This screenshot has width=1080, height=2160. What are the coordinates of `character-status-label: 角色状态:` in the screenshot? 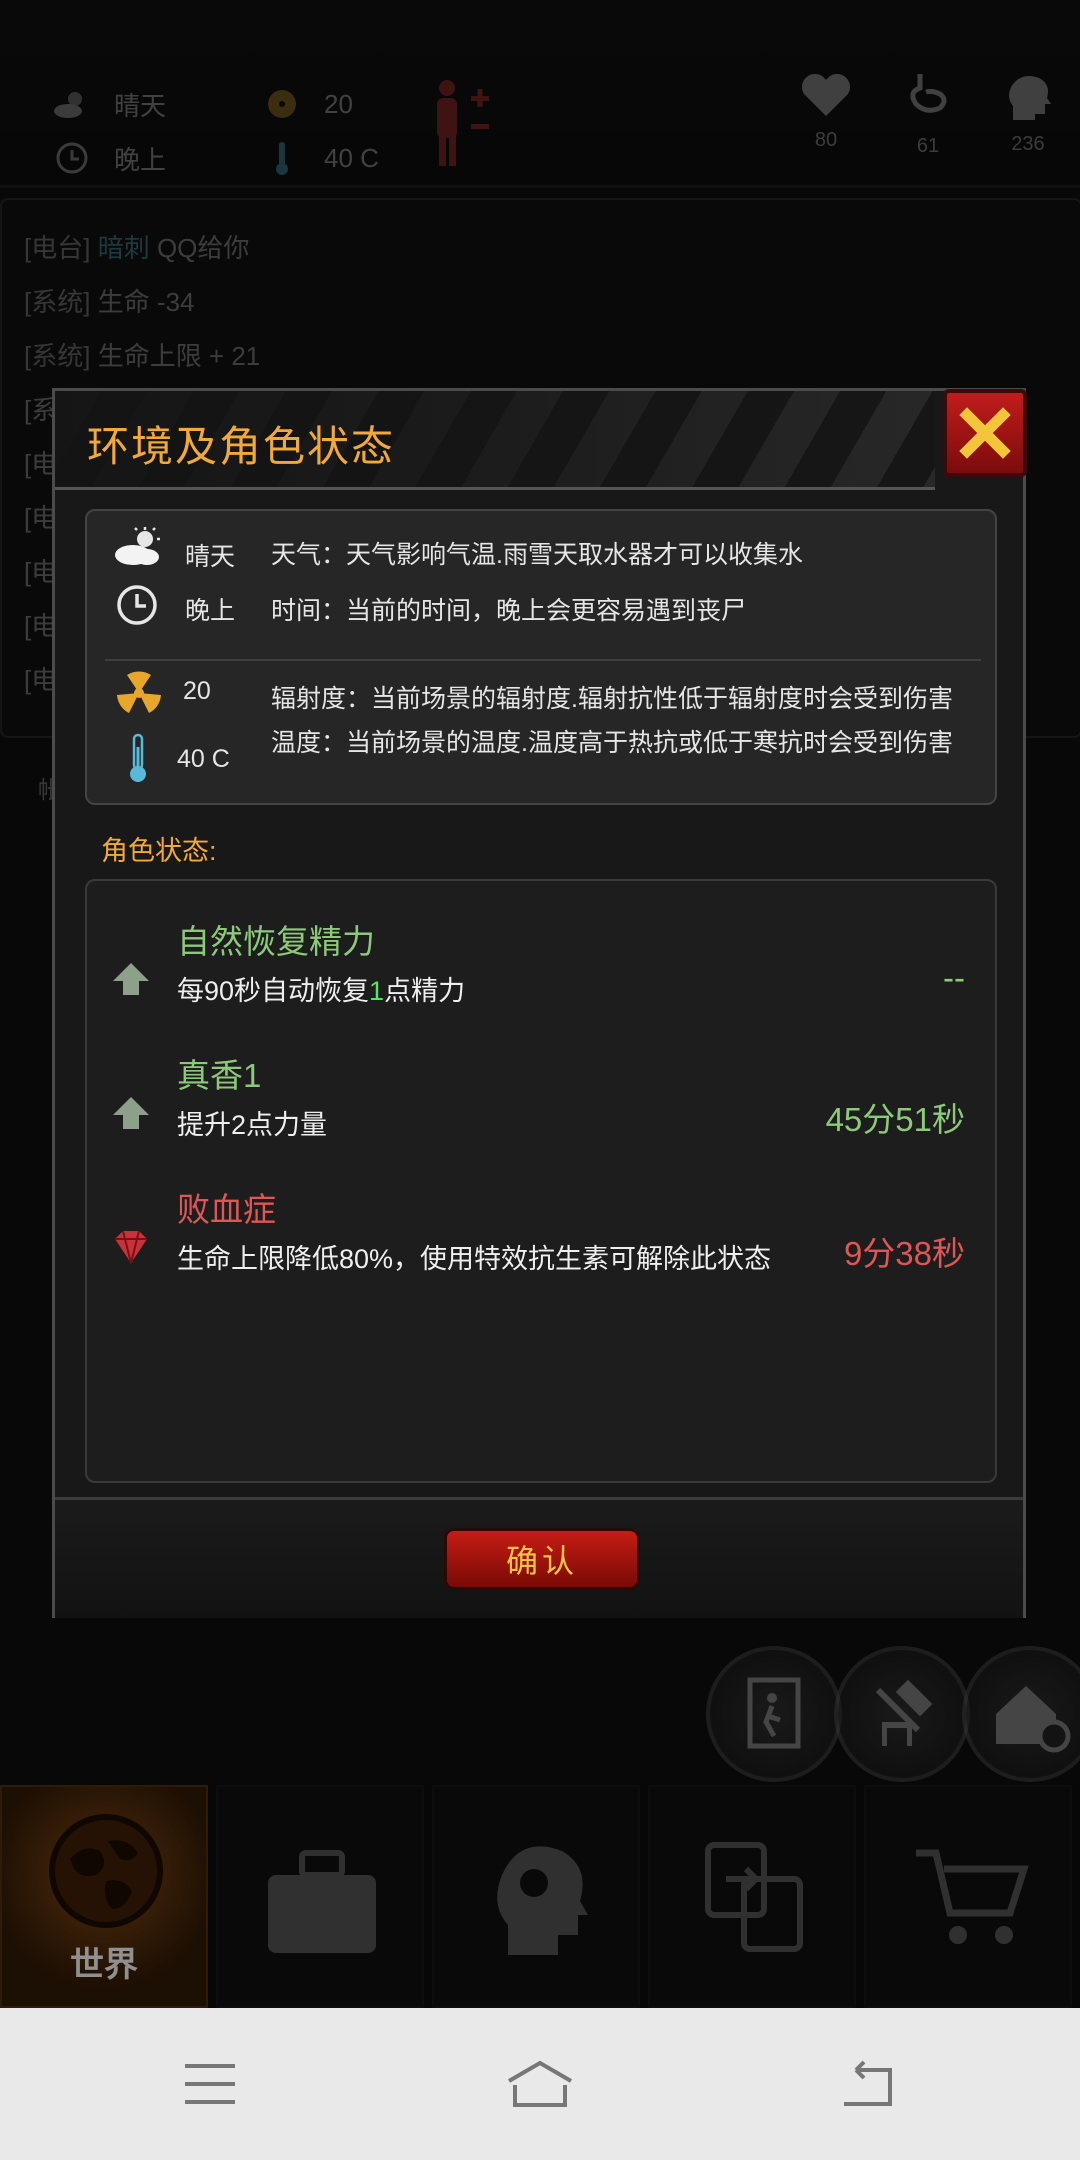 It's located at (159, 851).